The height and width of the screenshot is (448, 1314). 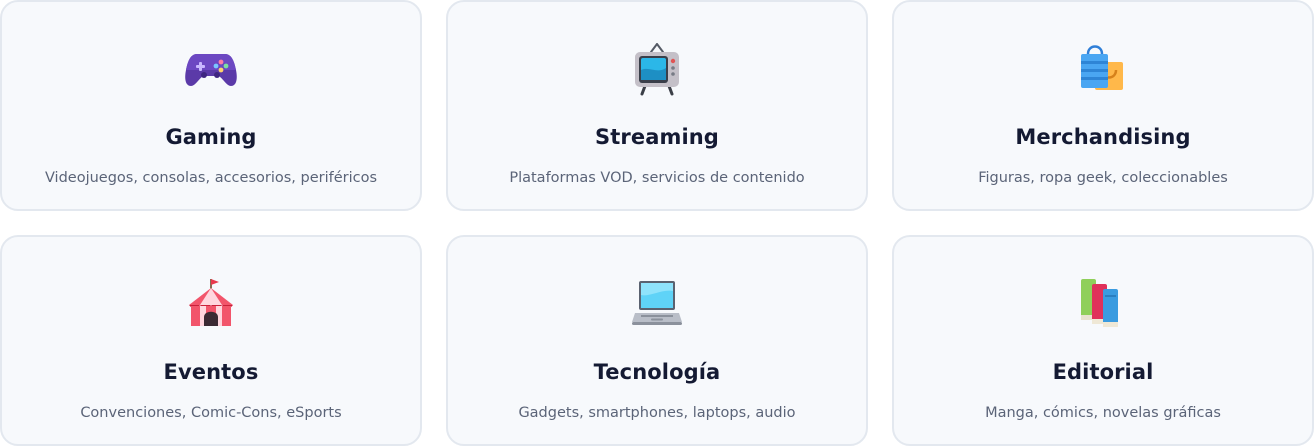 I want to click on category-description: Gadgets, smartphones, laptops, audio, so click(x=657, y=413).